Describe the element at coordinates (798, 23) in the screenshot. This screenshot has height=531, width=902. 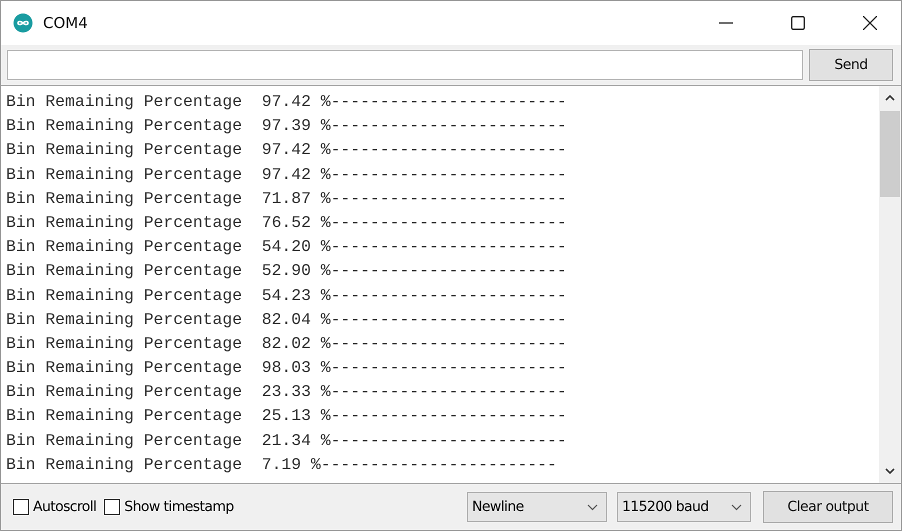
I see `maximize-icon` at that location.